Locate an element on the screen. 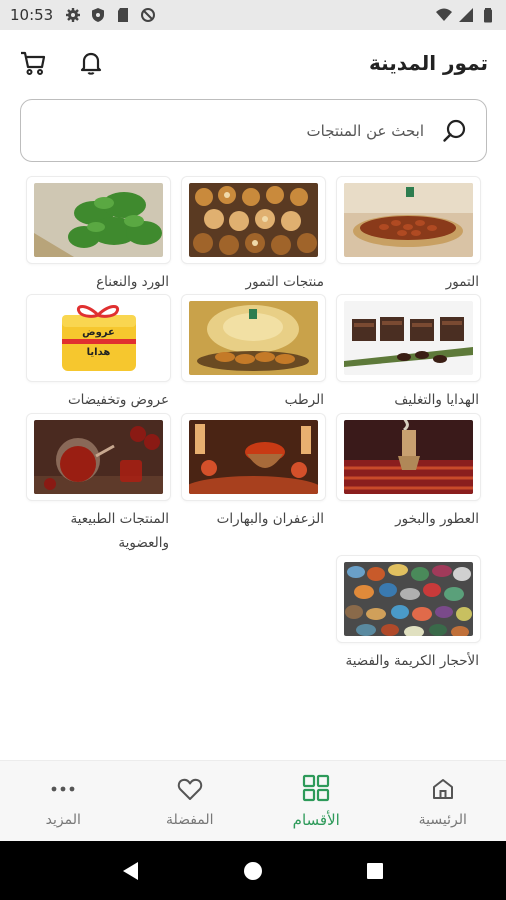 The height and width of the screenshot is (900, 506). category-label: الورد والنعناع is located at coordinates (132, 282).